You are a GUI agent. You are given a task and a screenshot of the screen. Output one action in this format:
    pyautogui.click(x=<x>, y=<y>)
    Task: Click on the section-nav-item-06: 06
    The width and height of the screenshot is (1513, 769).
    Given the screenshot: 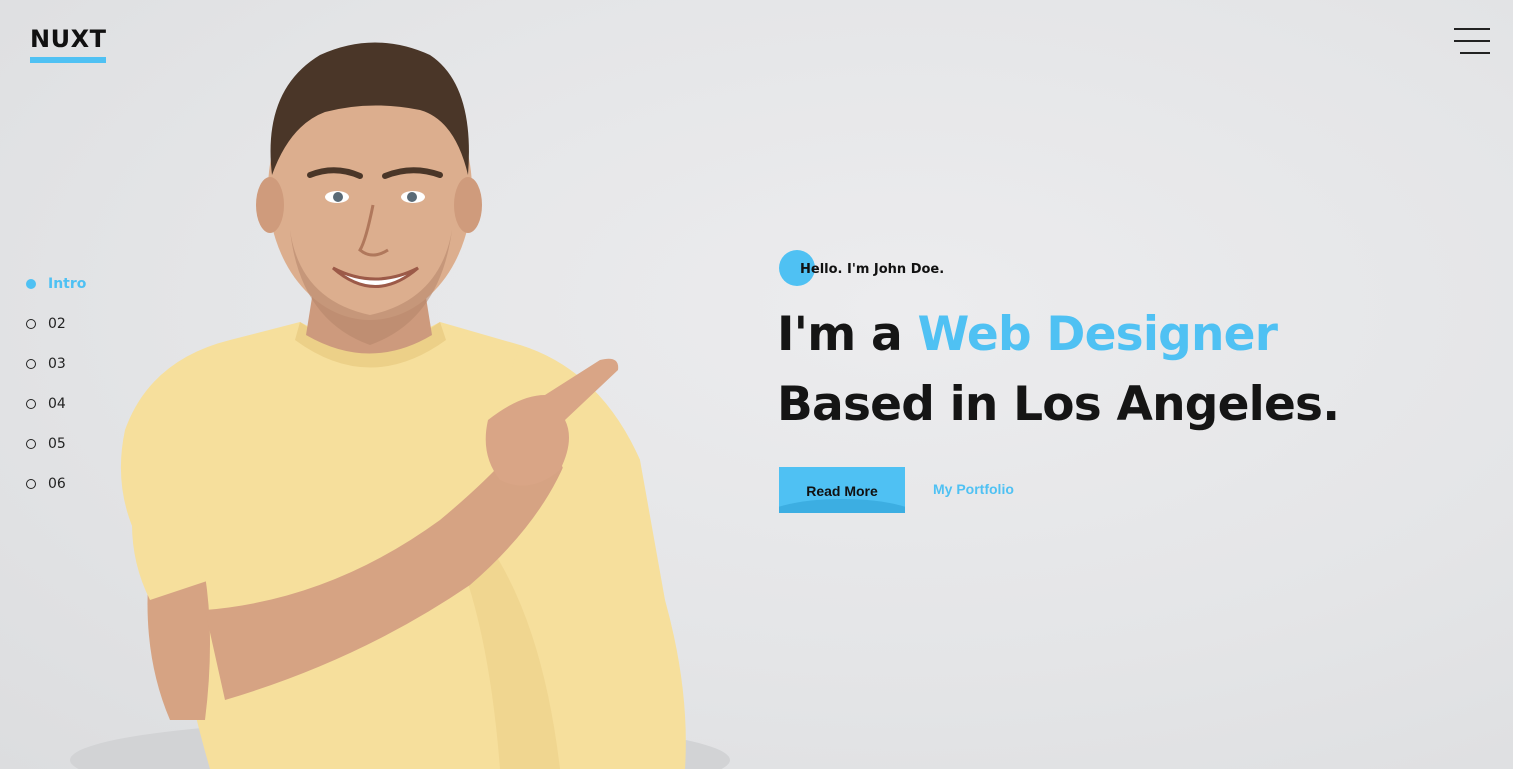 What is the action you would take?
    pyautogui.click(x=56, y=484)
    